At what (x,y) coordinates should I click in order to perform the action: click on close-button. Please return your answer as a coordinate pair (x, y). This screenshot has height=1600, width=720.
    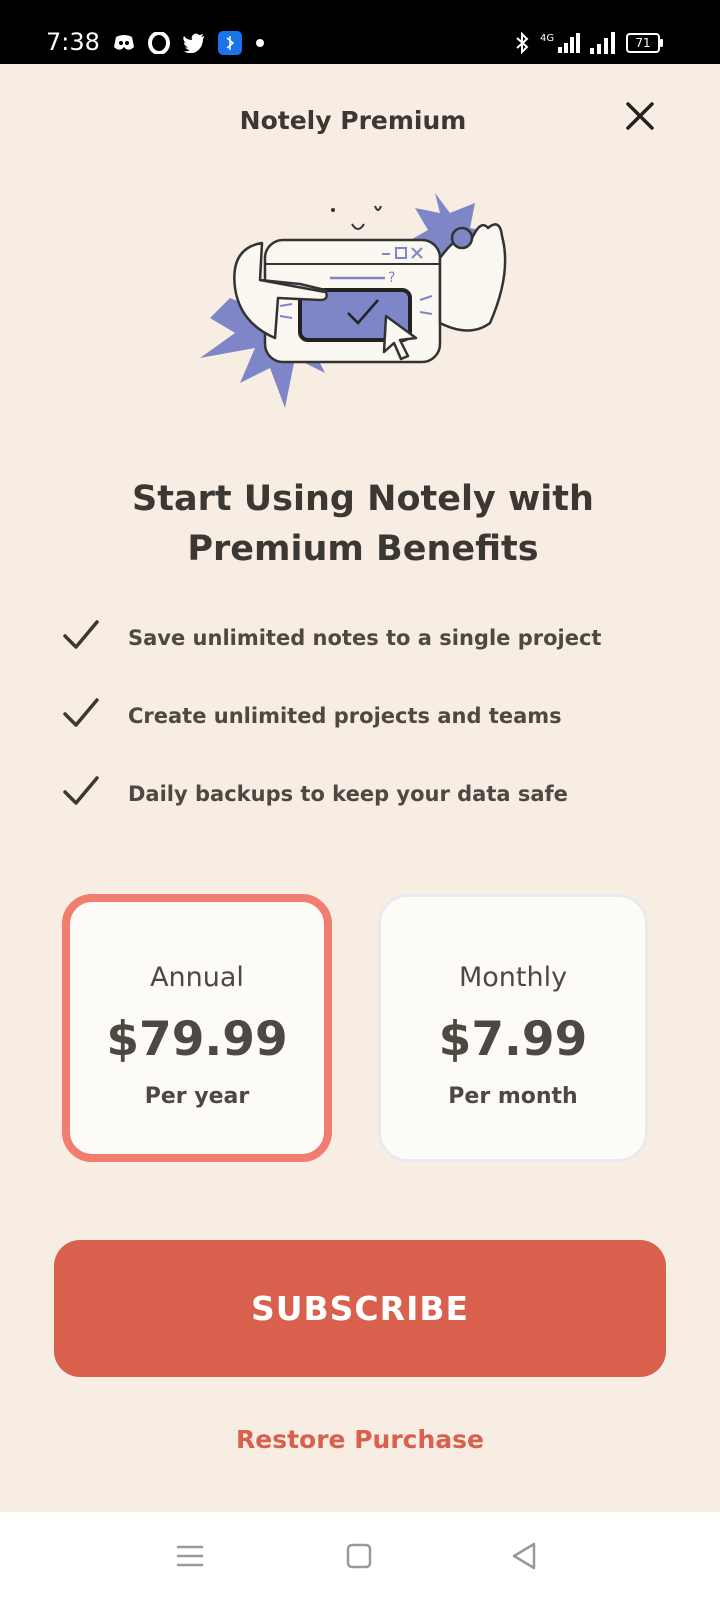
    Looking at the image, I should click on (640, 116).